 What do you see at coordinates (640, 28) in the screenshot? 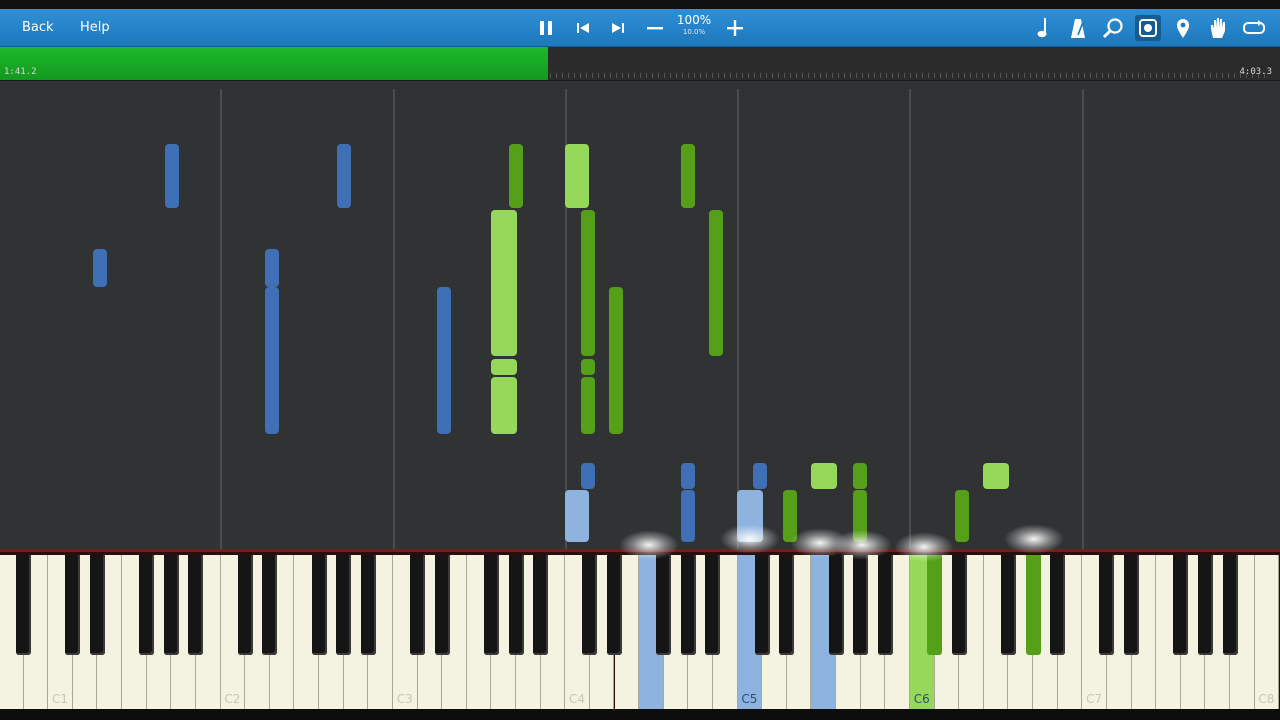
I see `toolbar: Back Help 100% 10.0%` at bounding box center [640, 28].